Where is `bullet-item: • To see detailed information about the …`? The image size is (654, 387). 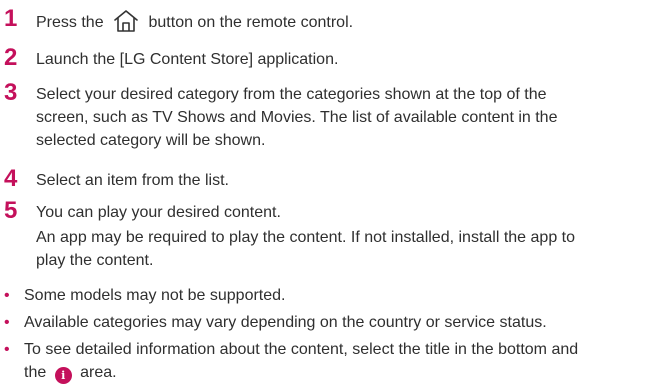 bullet-item: • To see detailed information about the … is located at coordinates (289, 361).